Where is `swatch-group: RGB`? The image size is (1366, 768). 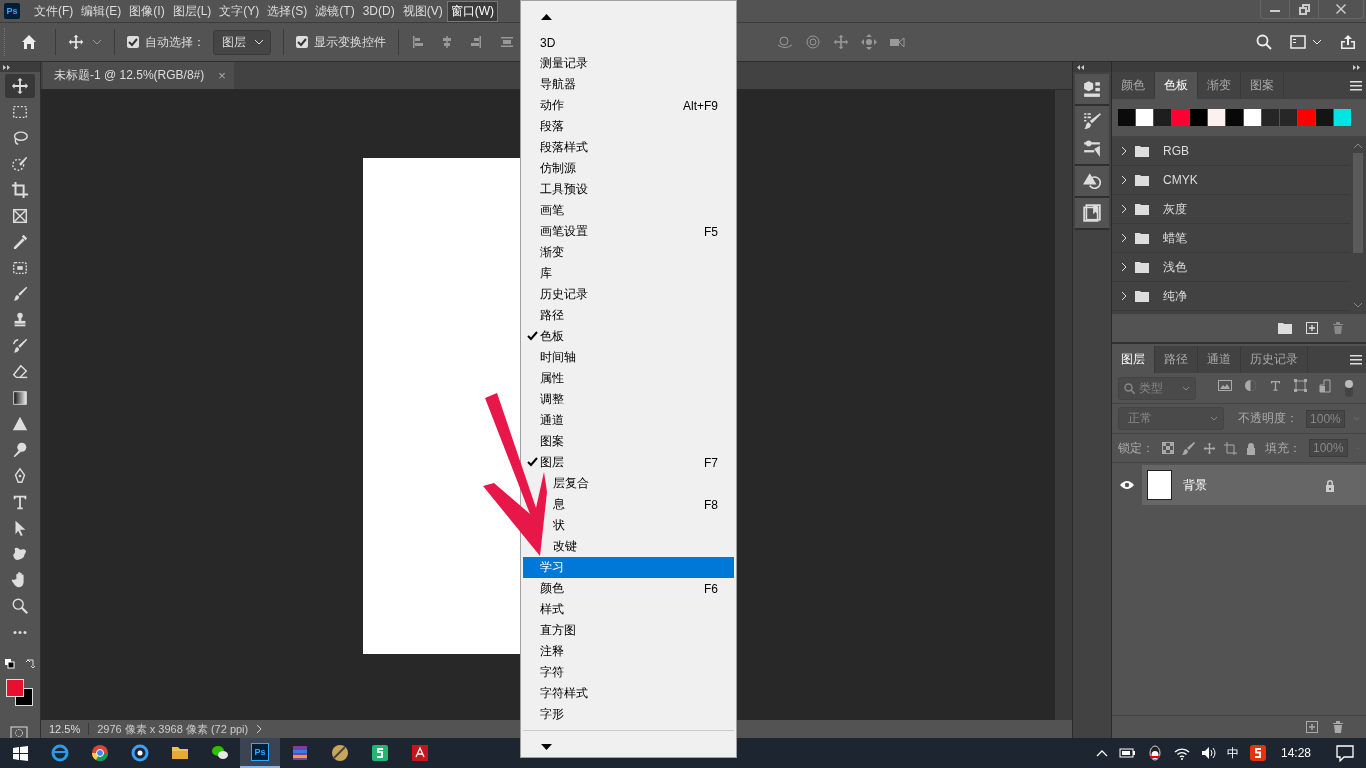
swatch-group: RGB is located at coordinates (1231, 151).